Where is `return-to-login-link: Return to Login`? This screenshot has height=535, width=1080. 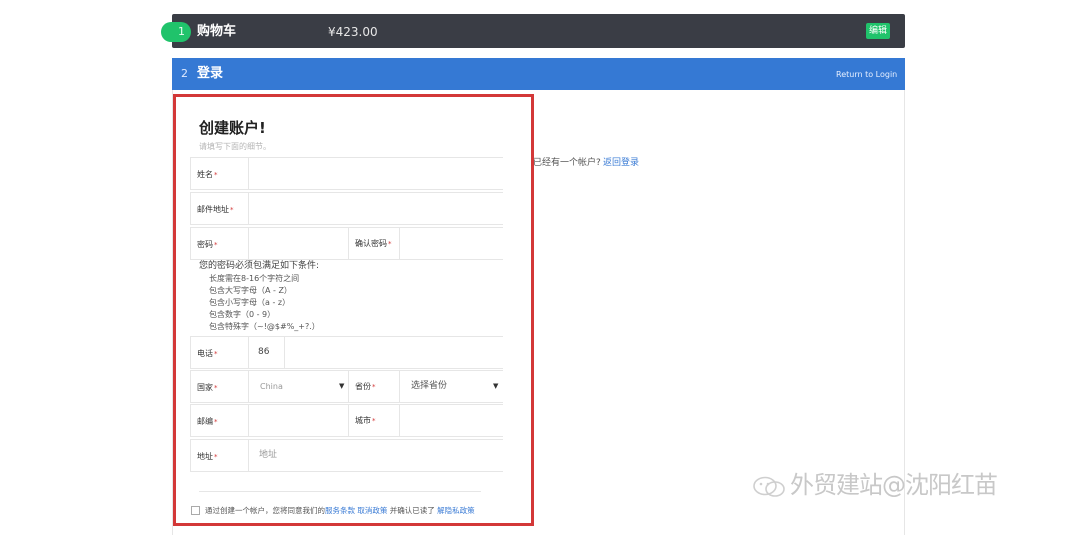
return-to-login-link: Return to Login is located at coordinates (866, 75).